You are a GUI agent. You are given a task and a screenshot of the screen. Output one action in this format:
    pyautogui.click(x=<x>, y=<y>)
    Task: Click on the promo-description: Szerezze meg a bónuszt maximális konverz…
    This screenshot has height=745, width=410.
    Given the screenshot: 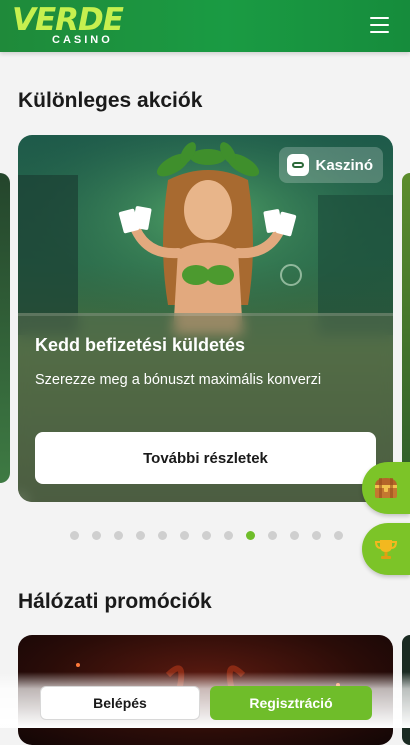 What is the action you would take?
    pyautogui.click(x=178, y=380)
    